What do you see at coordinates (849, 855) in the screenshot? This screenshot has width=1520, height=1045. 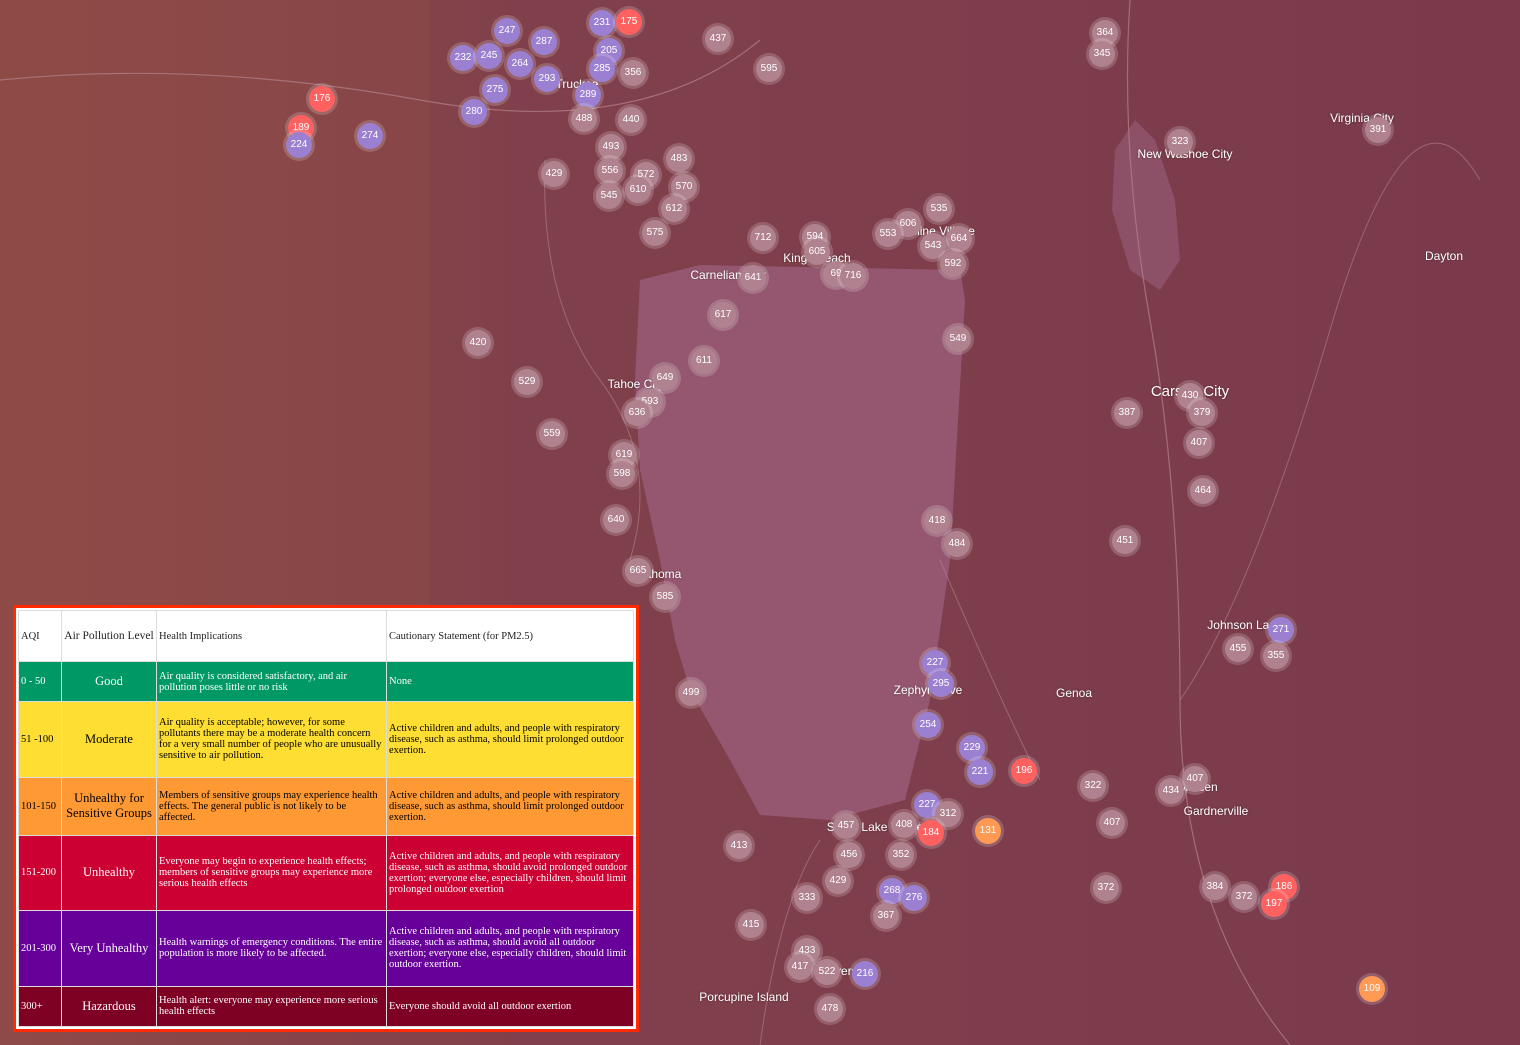 I see `aqi-marker: 456` at bounding box center [849, 855].